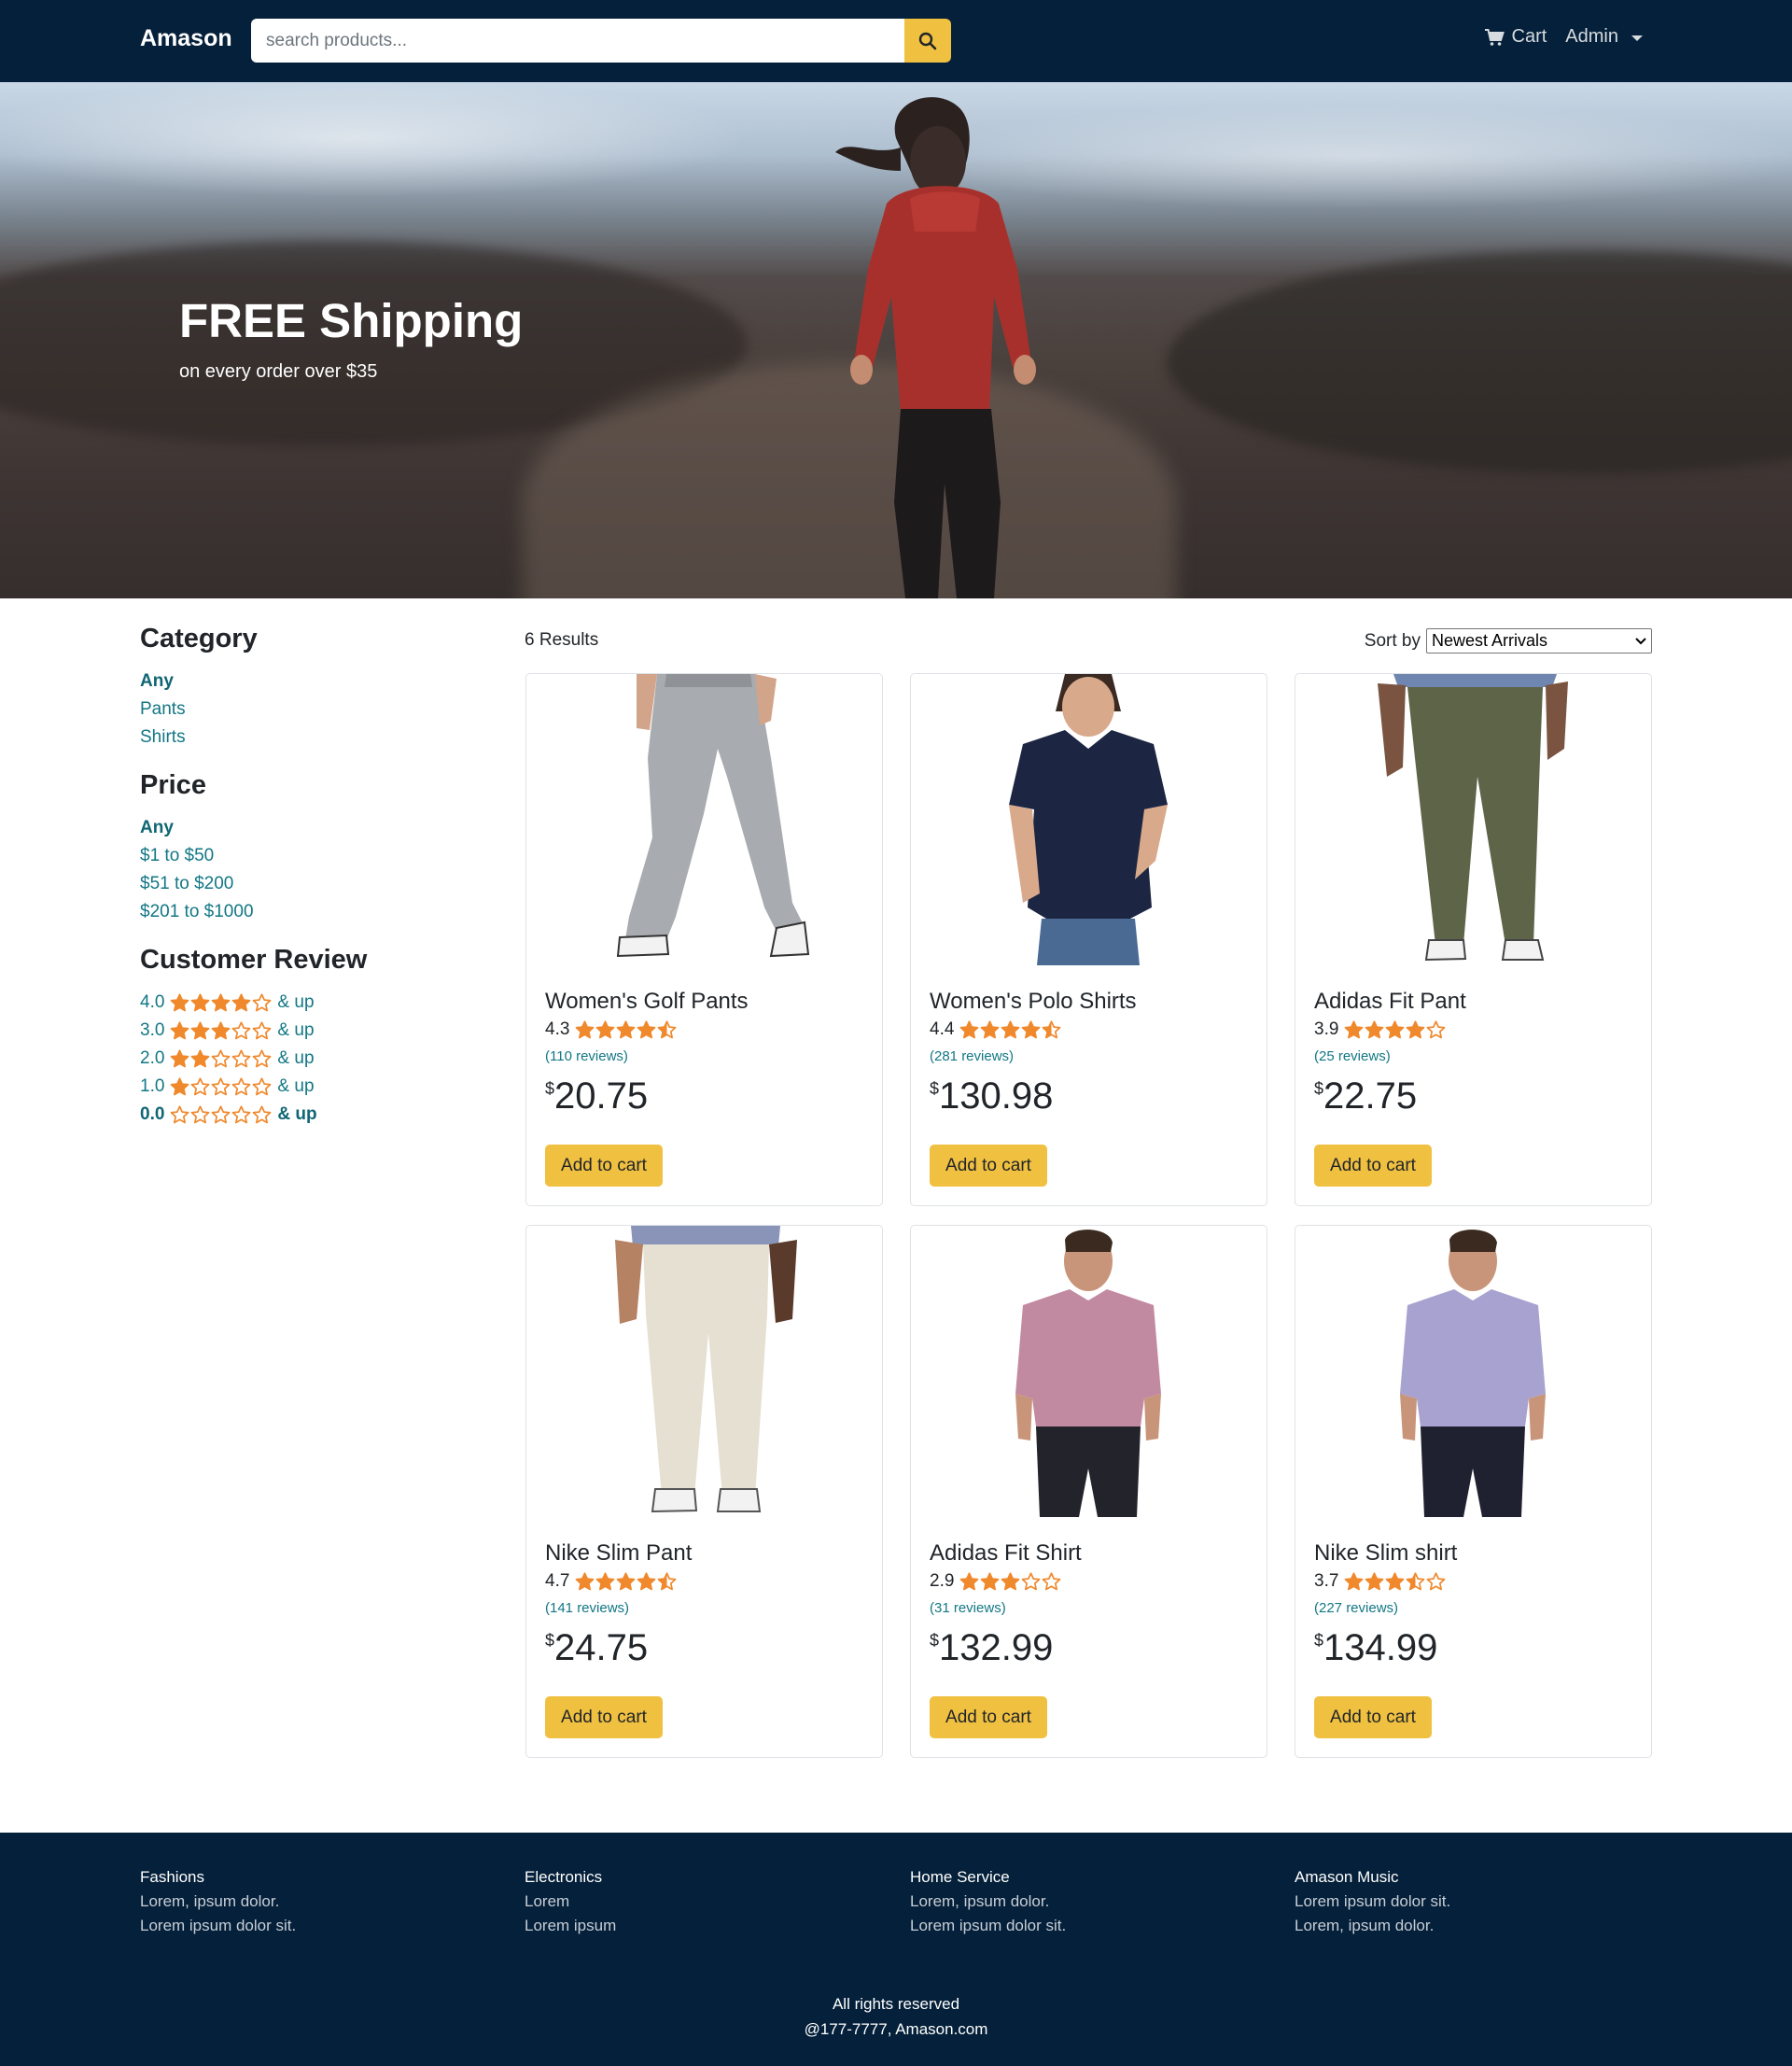 The height and width of the screenshot is (2066, 1792). I want to click on product-rating: 2.9, so click(995, 1581).